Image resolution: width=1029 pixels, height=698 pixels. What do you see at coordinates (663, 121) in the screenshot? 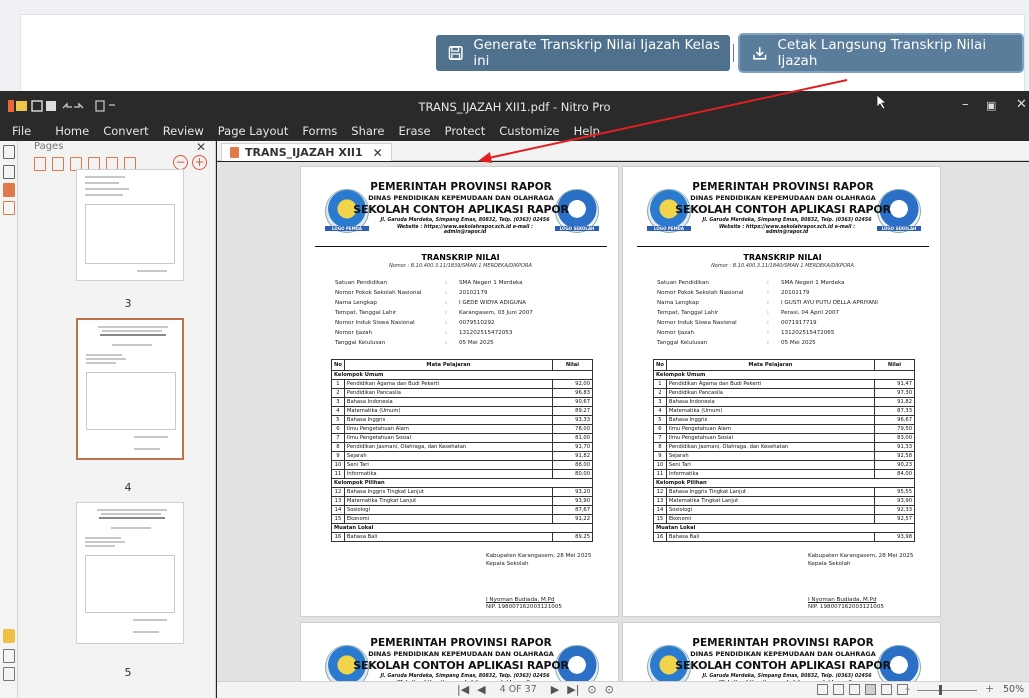
I see `annotation-arrow` at bounding box center [663, 121].